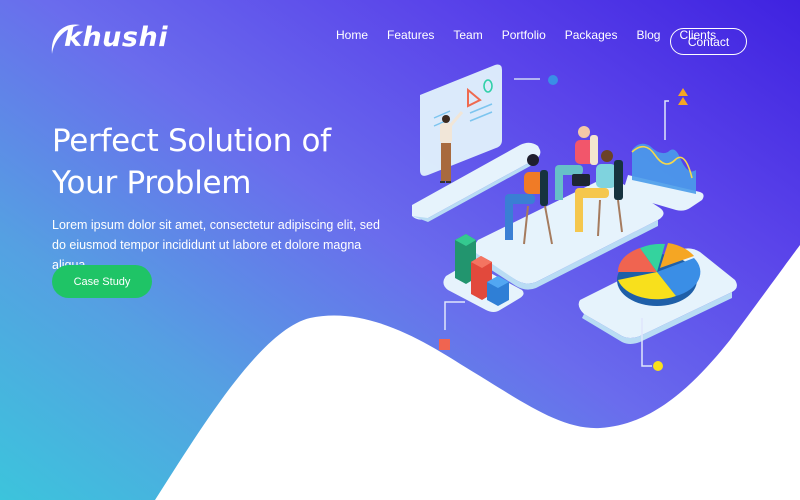 This screenshot has height=500, width=800. What do you see at coordinates (591, 35) in the screenshot?
I see `nav-packages: Packages` at bounding box center [591, 35].